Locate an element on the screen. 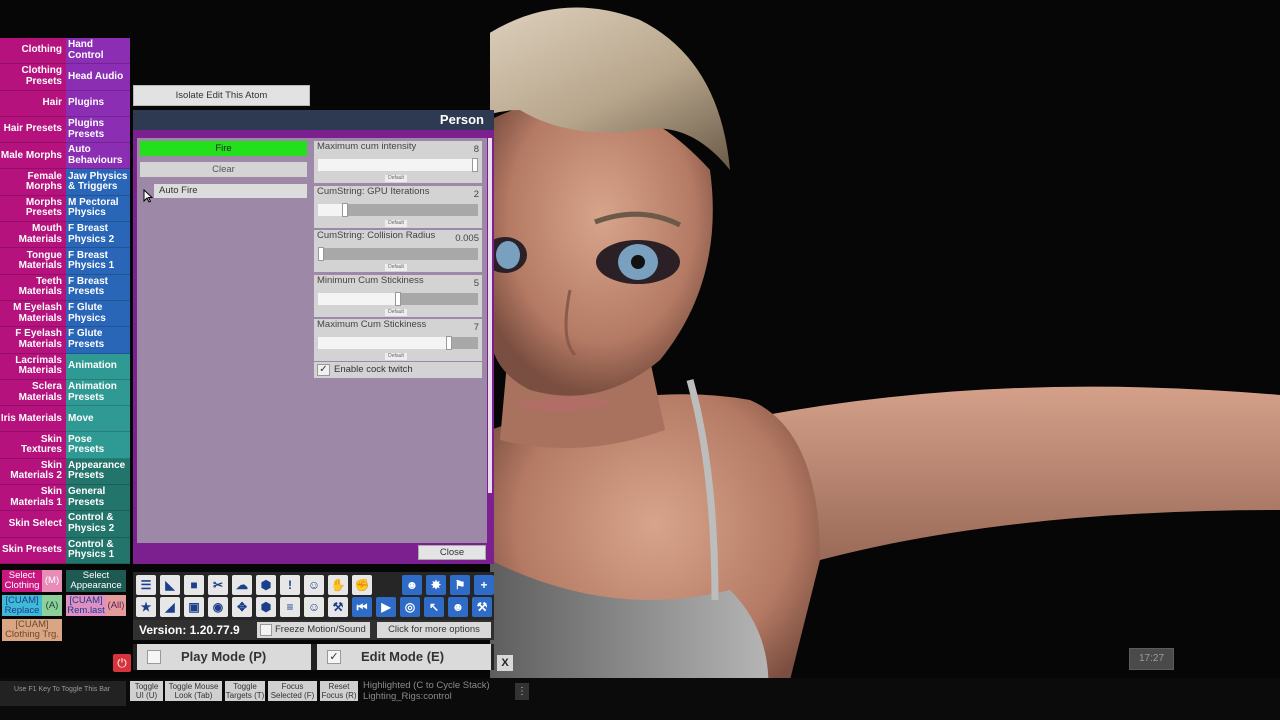 The width and height of the screenshot is (1280, 720). more-menu-icon: ⋮ is located at coordinates (522, 691).